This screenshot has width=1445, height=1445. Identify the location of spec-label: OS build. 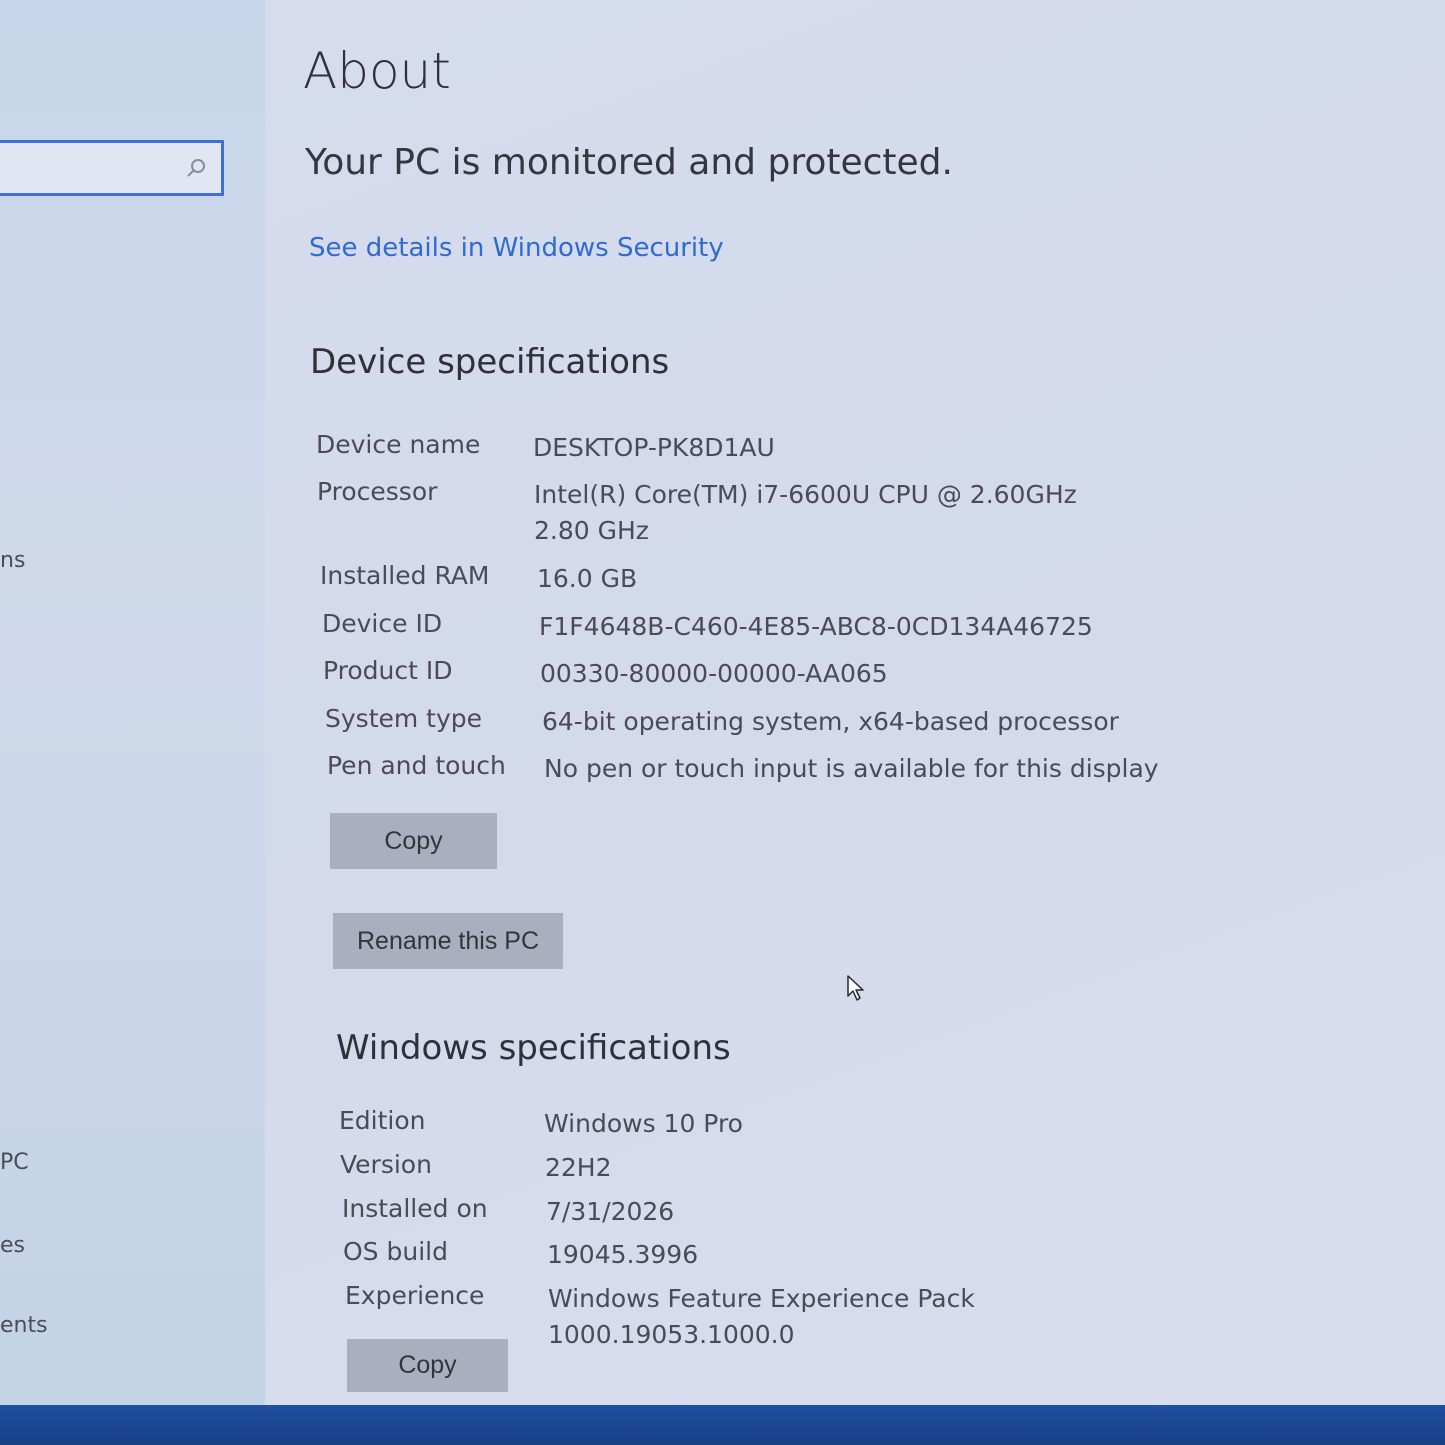
(395, 1251).